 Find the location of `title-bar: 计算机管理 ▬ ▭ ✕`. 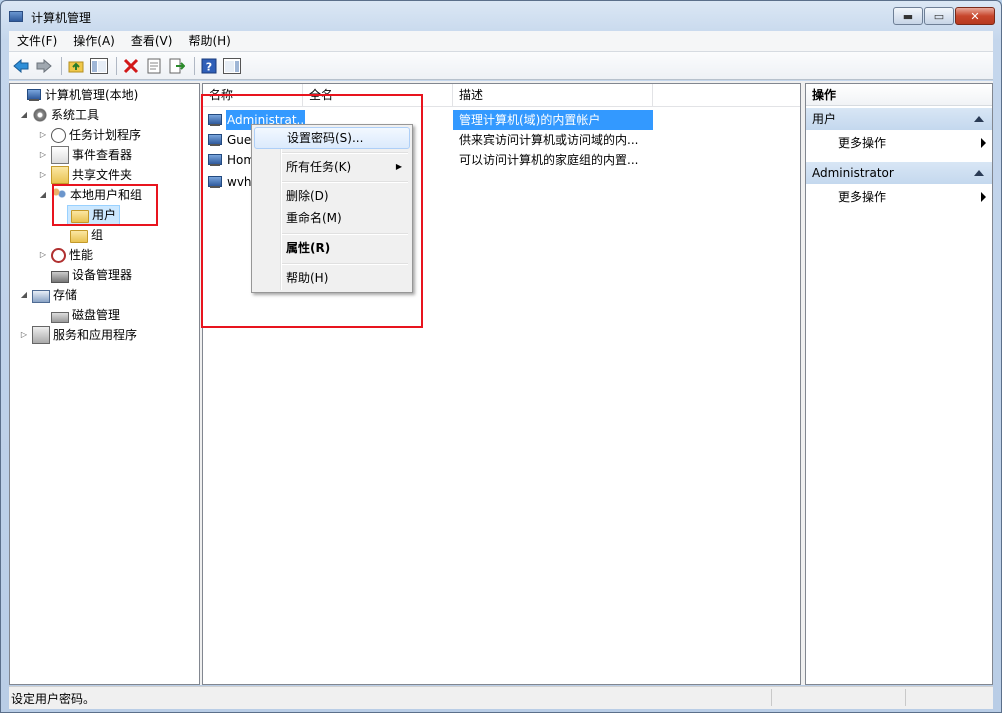

title-bar: 计算机管理 ▬ ▭ ✕ is located at coordinates (501, 16).